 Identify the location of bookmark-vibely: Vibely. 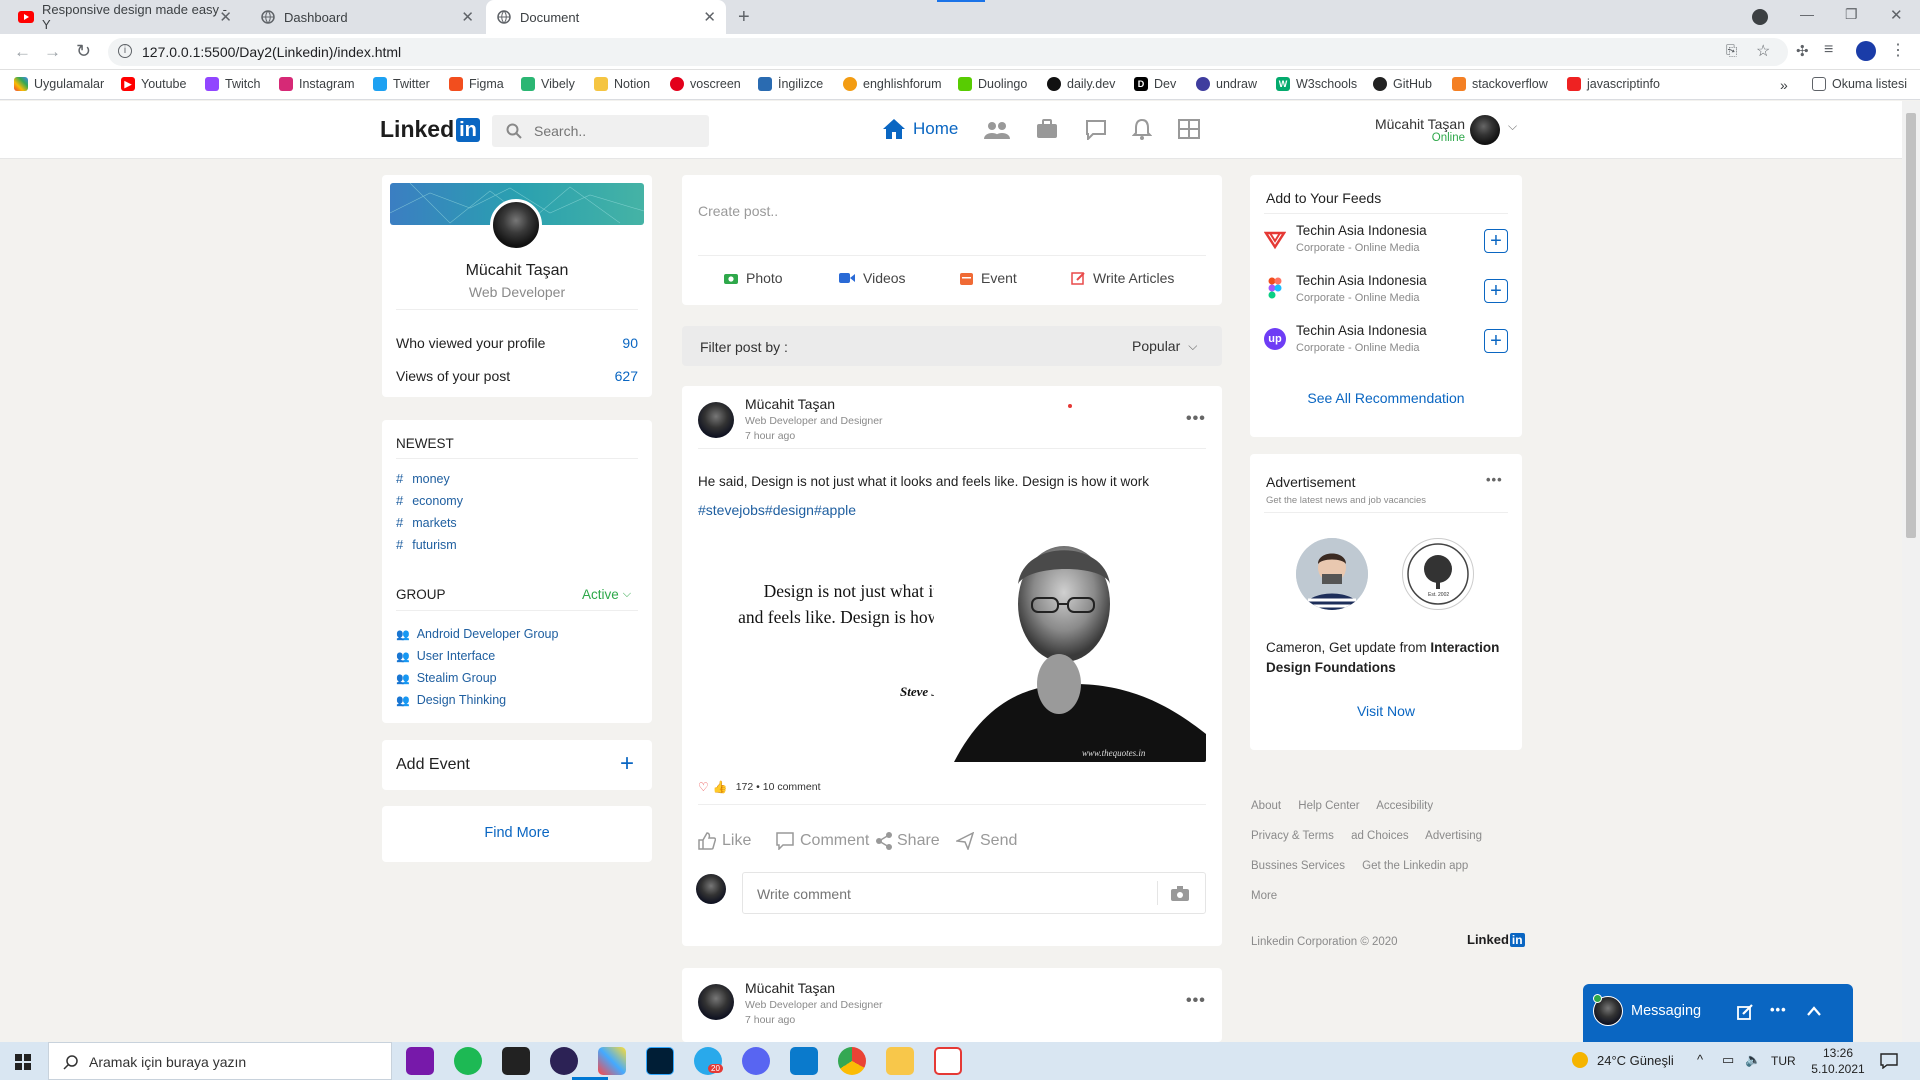
(548, 84).